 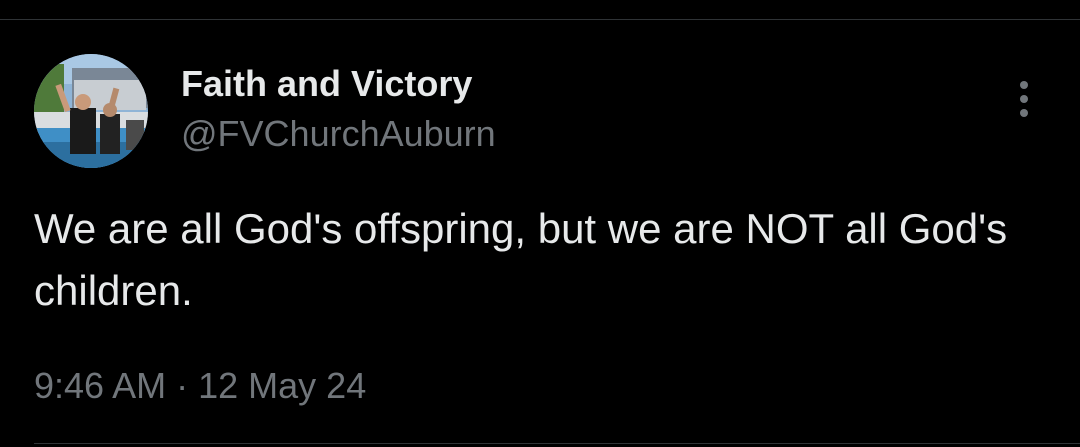 I want to click on more-options-button, so click(x=1024, y=99).